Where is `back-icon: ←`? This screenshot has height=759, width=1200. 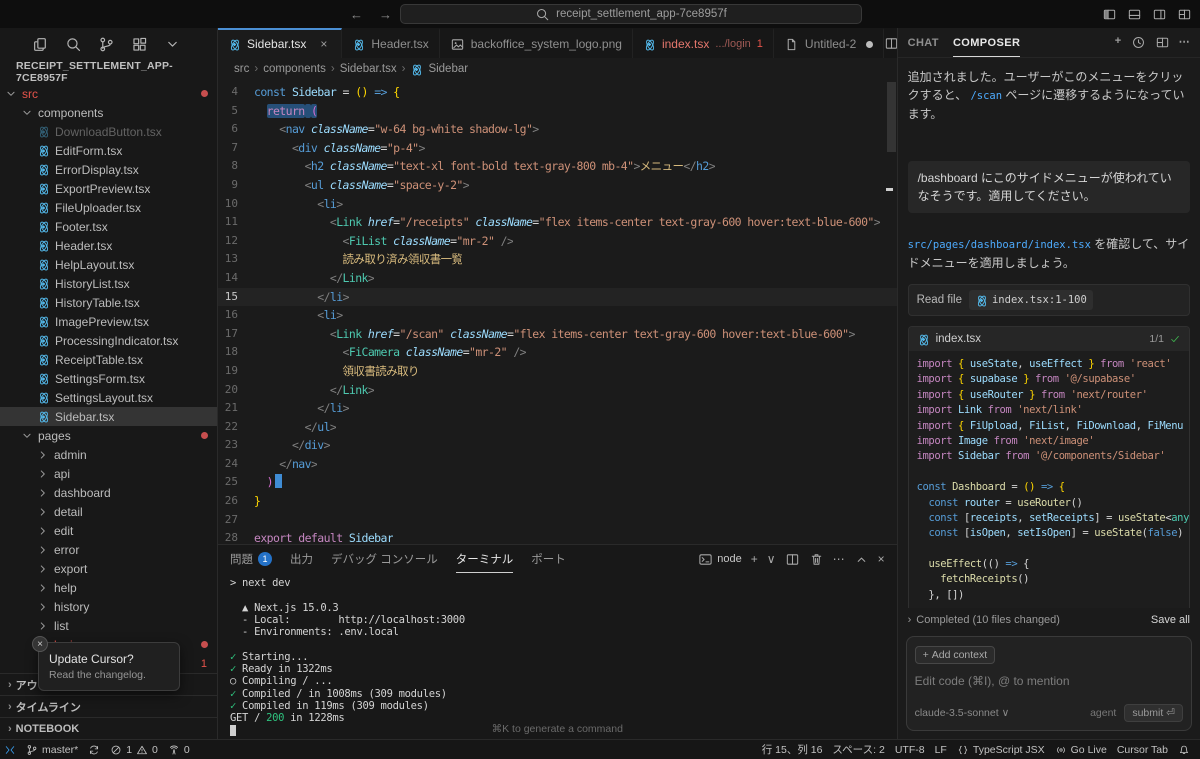
back-icon: ← is located at coordinates (356, 14).